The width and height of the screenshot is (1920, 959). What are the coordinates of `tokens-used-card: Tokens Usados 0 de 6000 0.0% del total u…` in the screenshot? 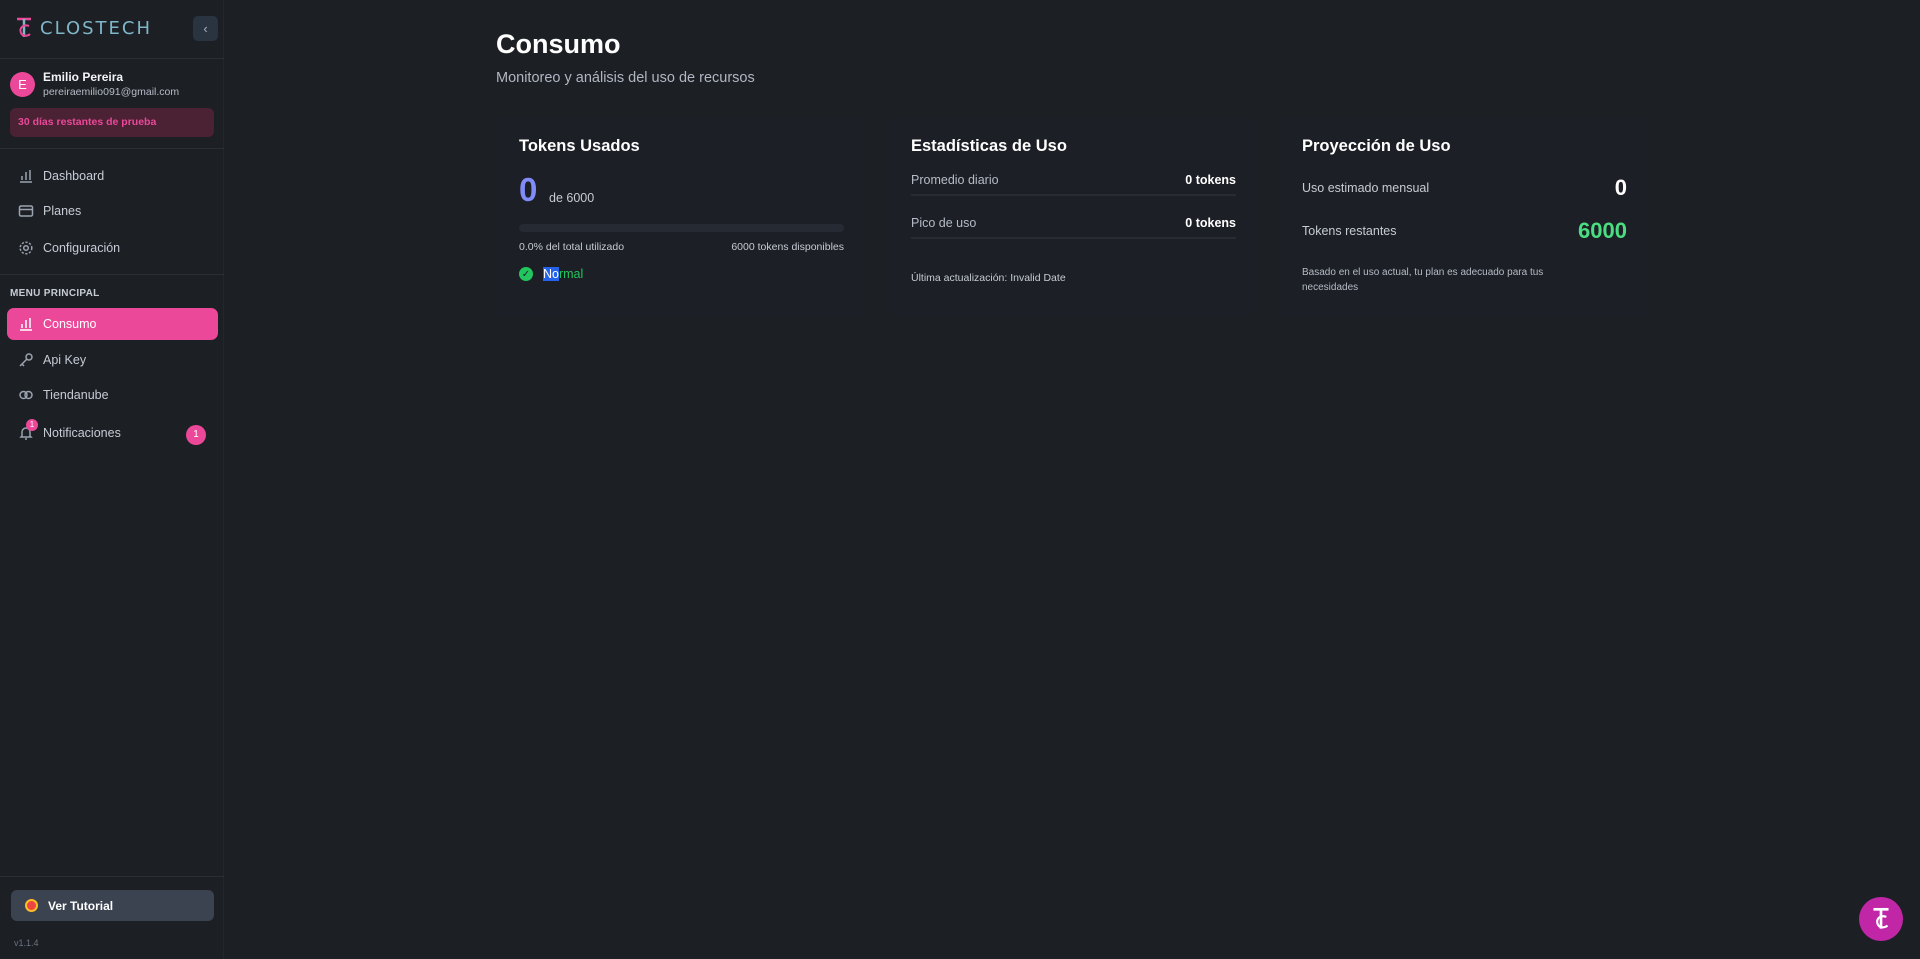 It's located at (681, 217).